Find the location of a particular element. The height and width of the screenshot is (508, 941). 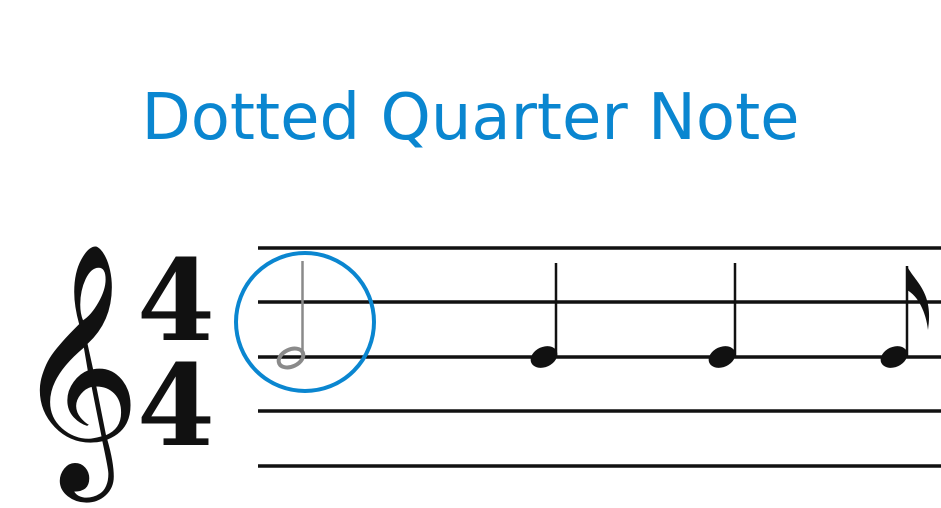

treble-clef-icon: 𝄞 is located at coordinates (77, 371).